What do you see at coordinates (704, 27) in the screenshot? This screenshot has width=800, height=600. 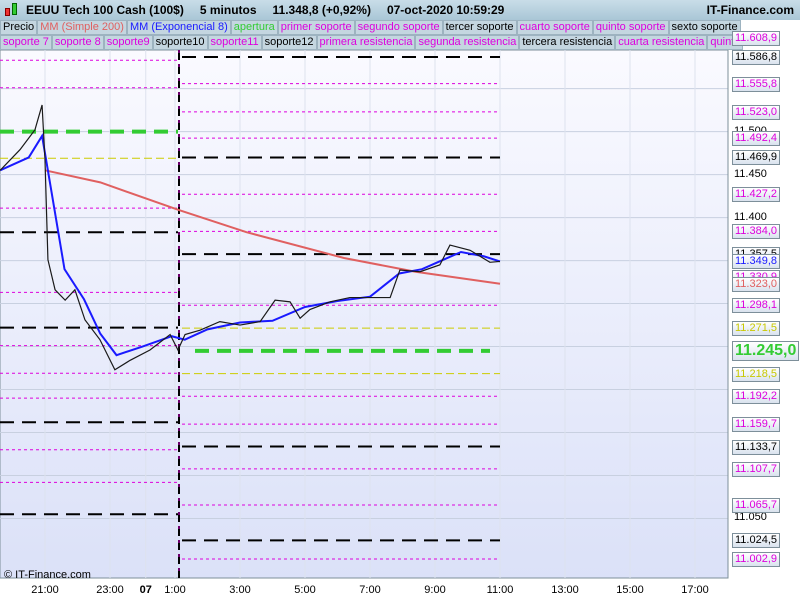 I see `legend-item: sexto soporte` at bounding box center [704, 27].